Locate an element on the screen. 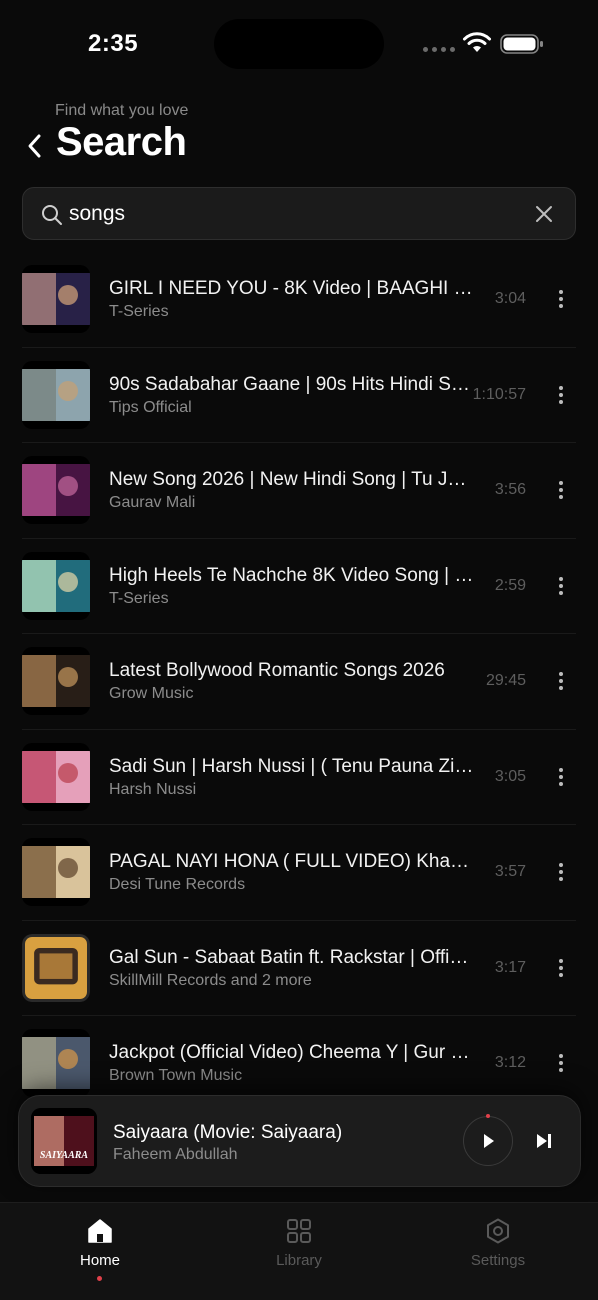  battery-icon is located at coordinates (521, 44).